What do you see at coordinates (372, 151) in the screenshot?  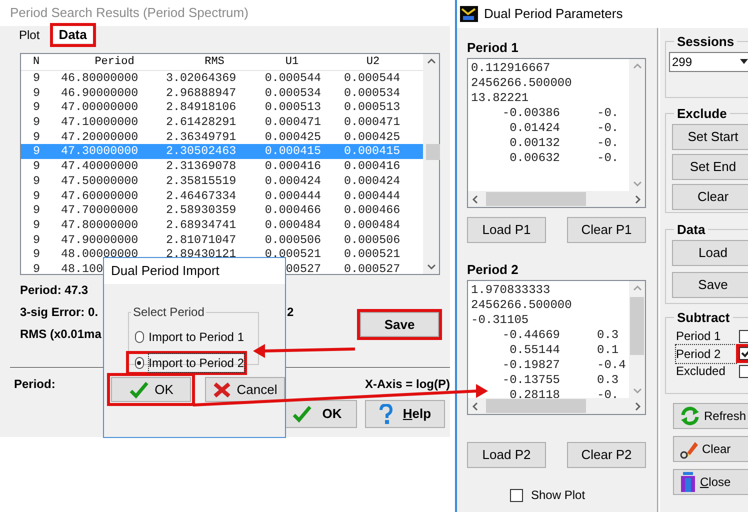 I see `table-cell: 0.000415` at bounding box center [372, 151].